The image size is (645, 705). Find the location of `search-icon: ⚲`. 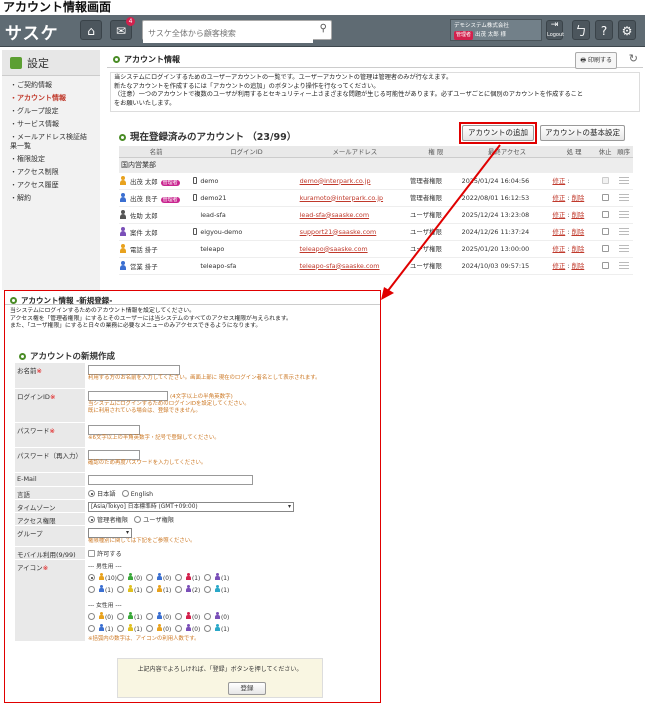

search-icon: ⚲ is located at coordinates (323, 28).